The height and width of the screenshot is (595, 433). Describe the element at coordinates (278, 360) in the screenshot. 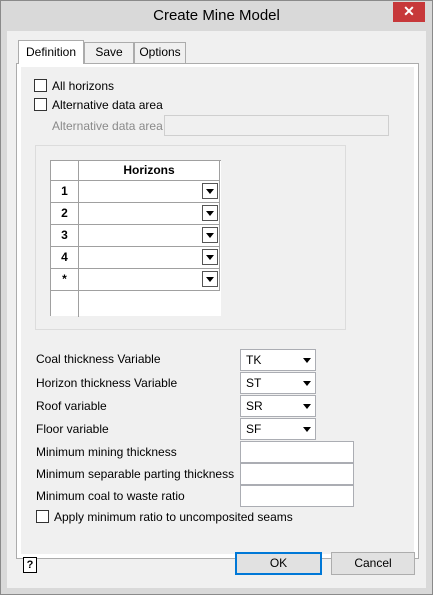

I see `coal-thickness-select: TK` at that location.